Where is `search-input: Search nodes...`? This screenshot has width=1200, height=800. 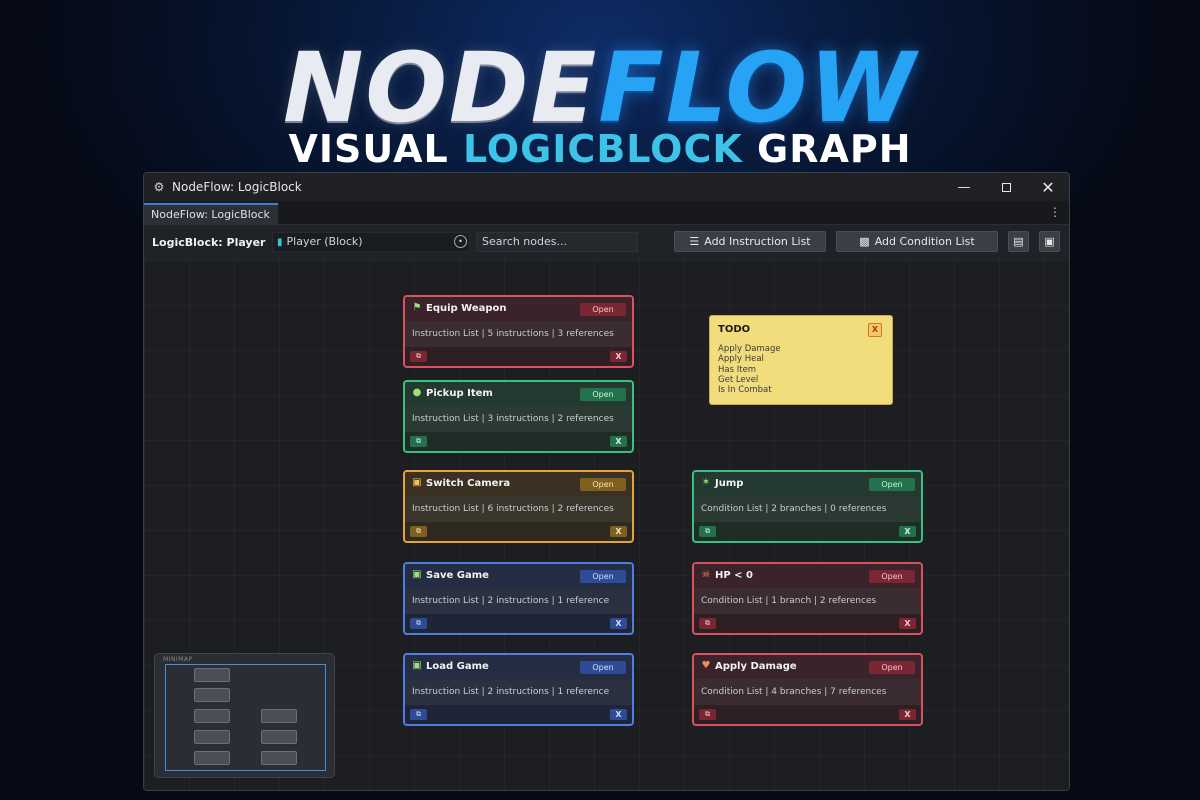 search-input: Search nodes... is located at coordinates (557, 242).